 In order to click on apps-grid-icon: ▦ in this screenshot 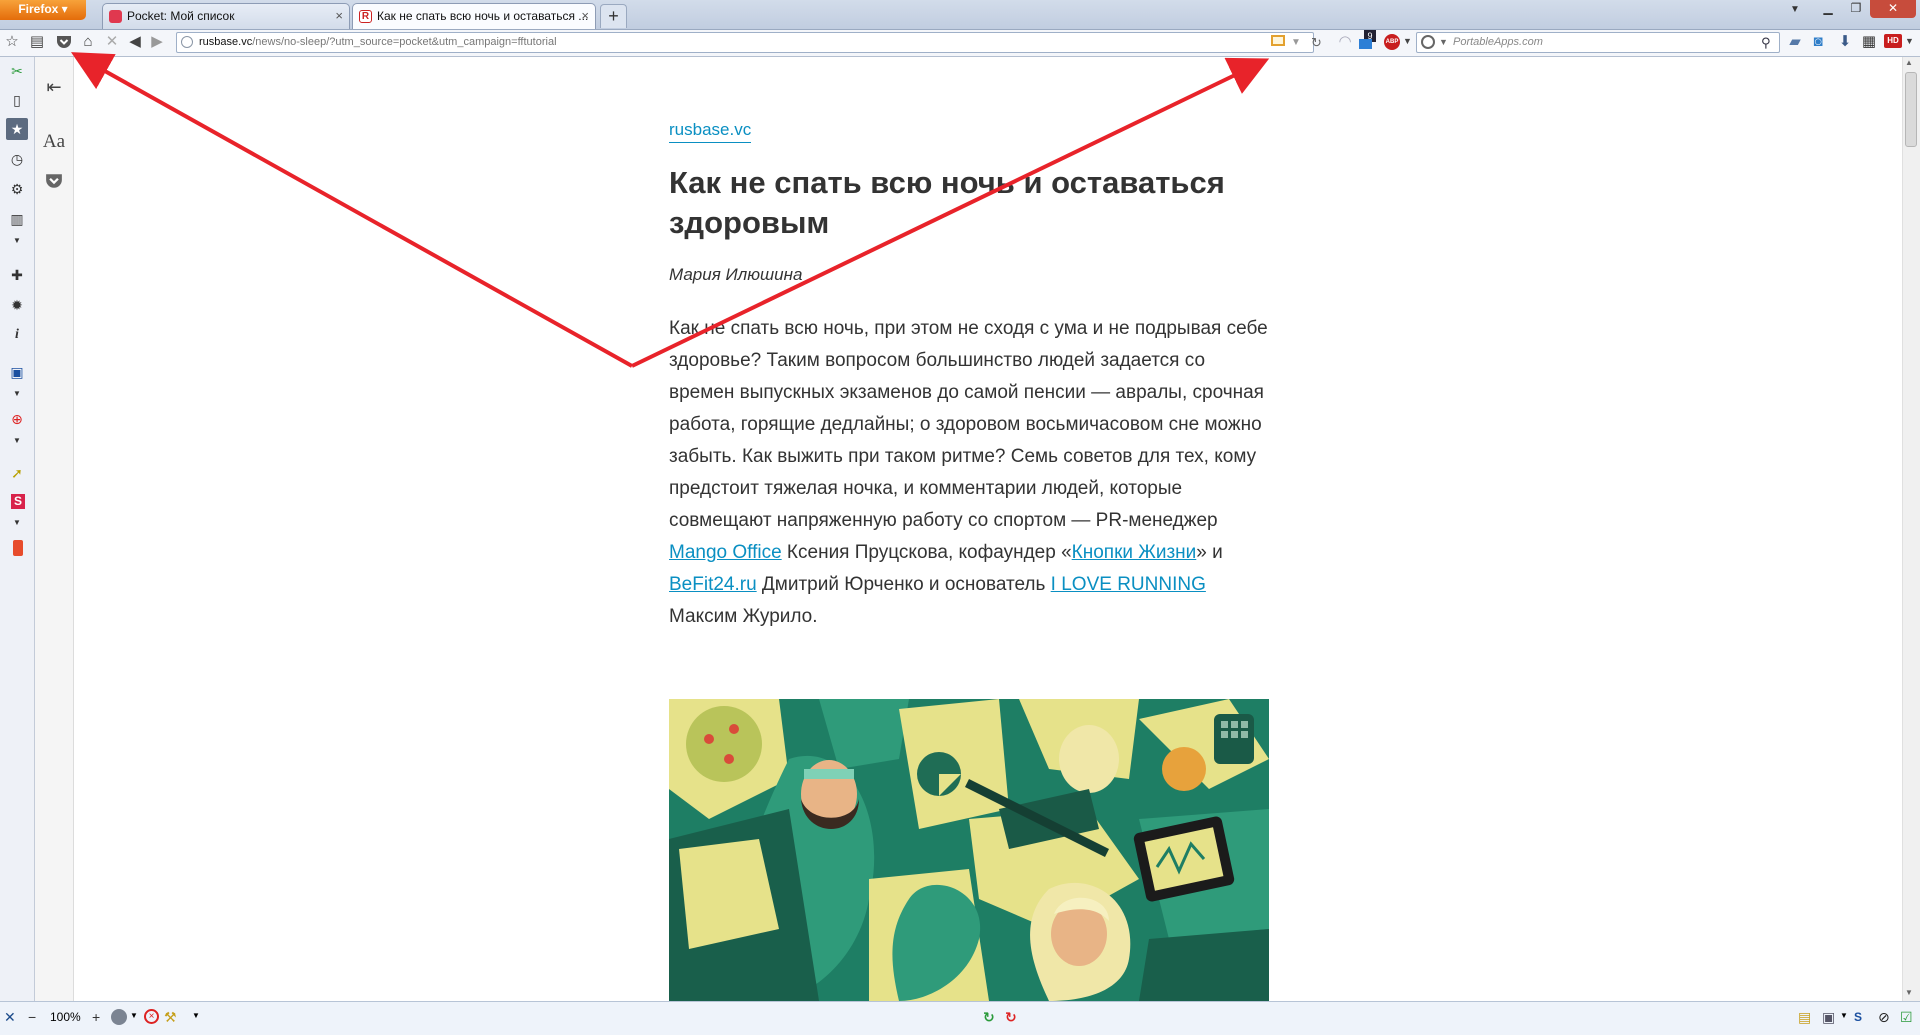, I will do `click(1869, 42)`.